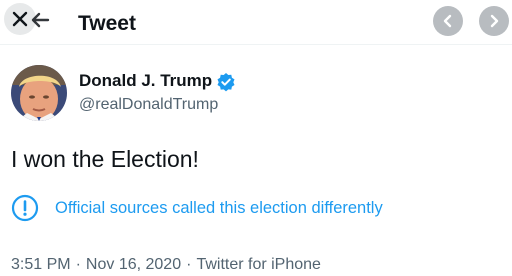  Describe the element at coordinates (148, 105) in the screenshot. I see `author-handle: @realDonaldTrump` at that location.